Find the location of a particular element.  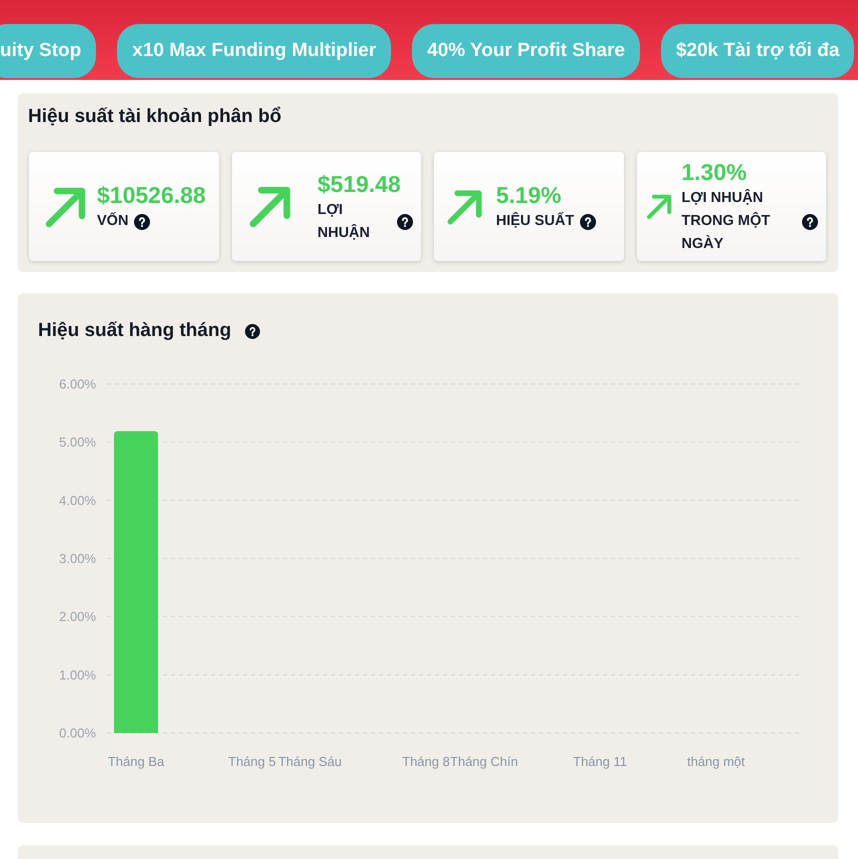

stat-value: 5.19% is located at coordinates (529, 195).